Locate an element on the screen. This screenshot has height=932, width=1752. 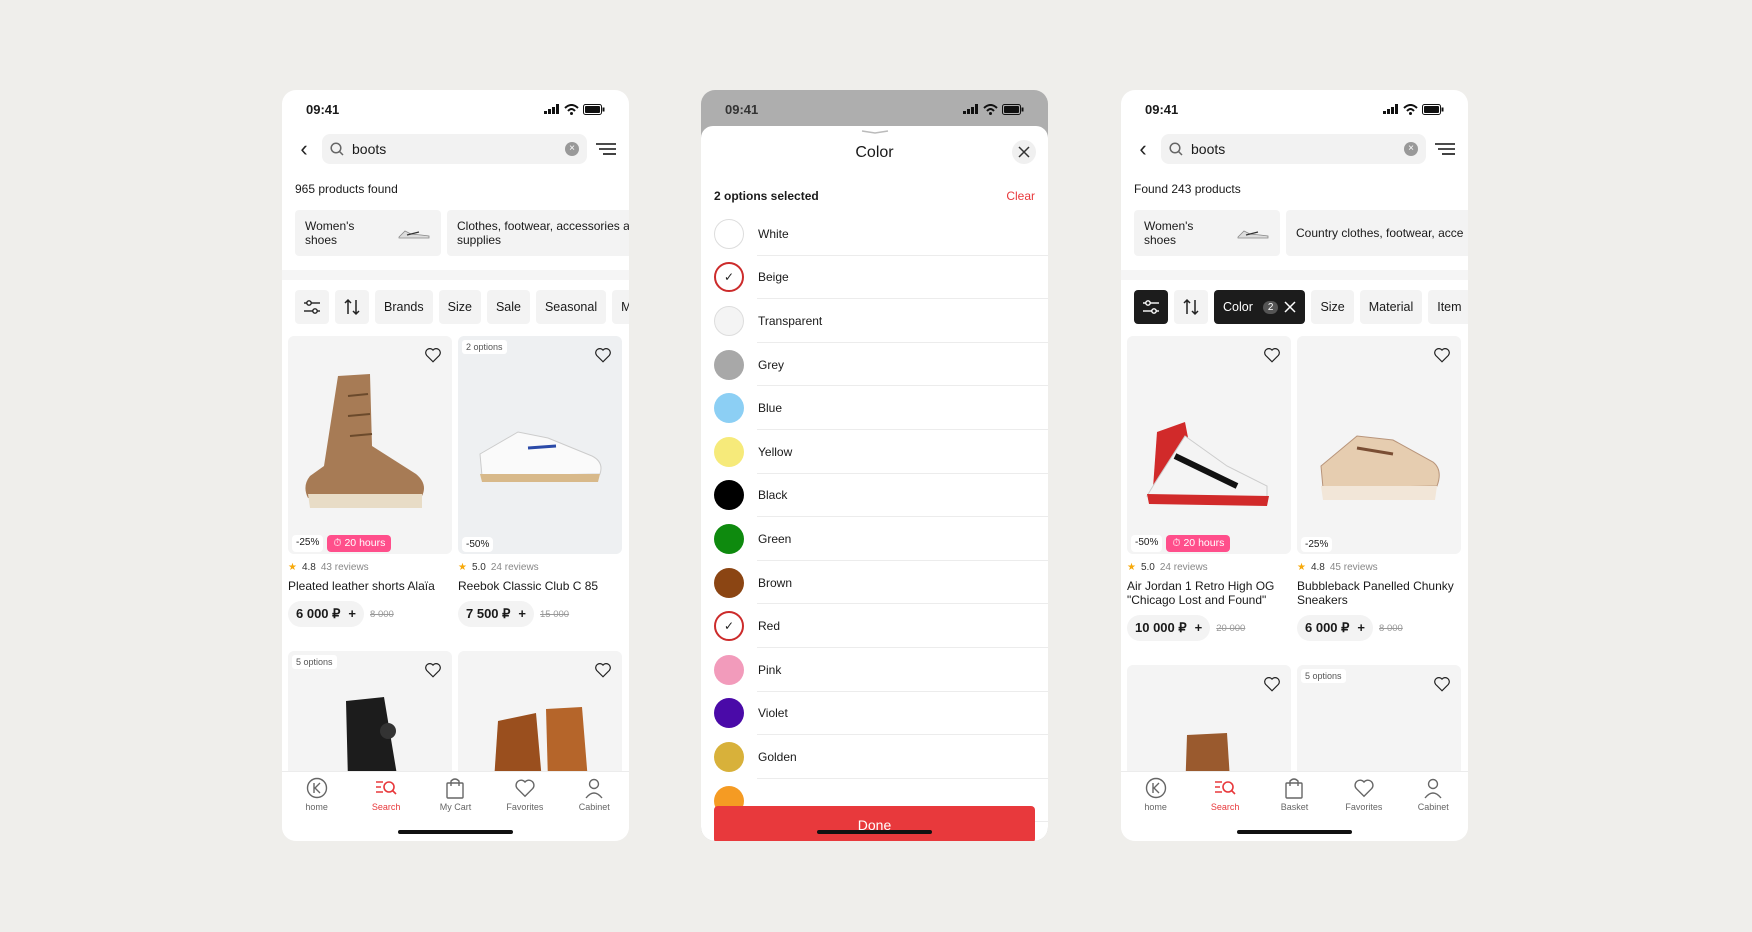
color-option: ✓ Beige is located at coordinates (874, 278).